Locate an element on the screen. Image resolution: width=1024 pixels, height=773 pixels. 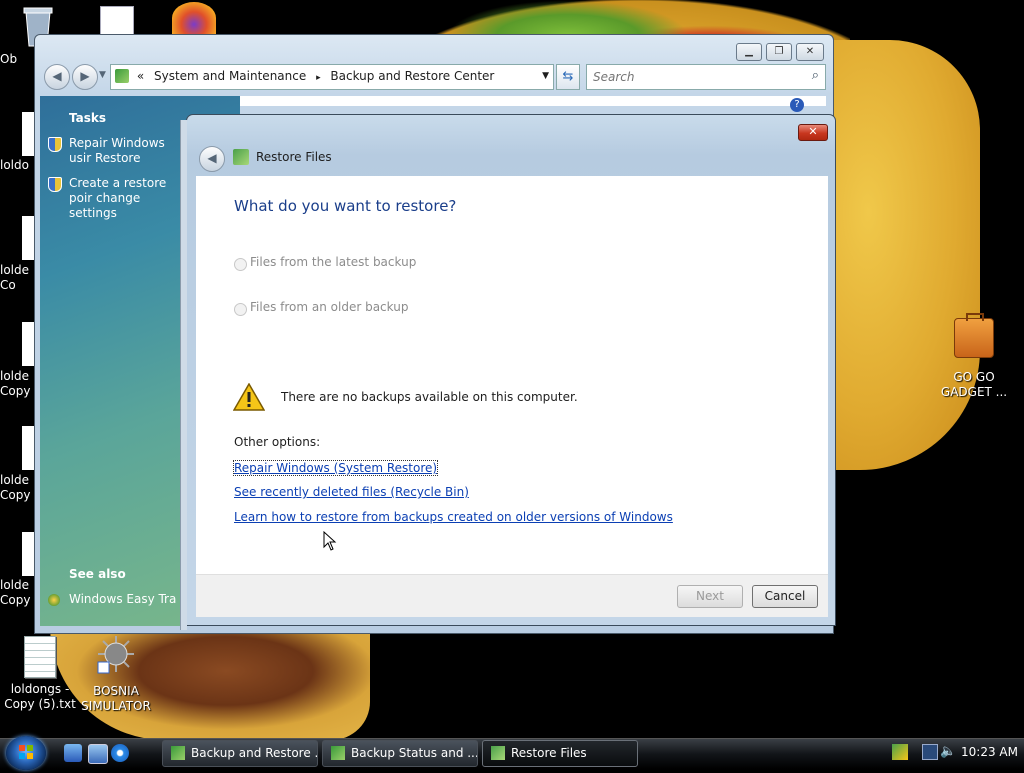
spiked-mine-icon is located at coordinates (116, 654).